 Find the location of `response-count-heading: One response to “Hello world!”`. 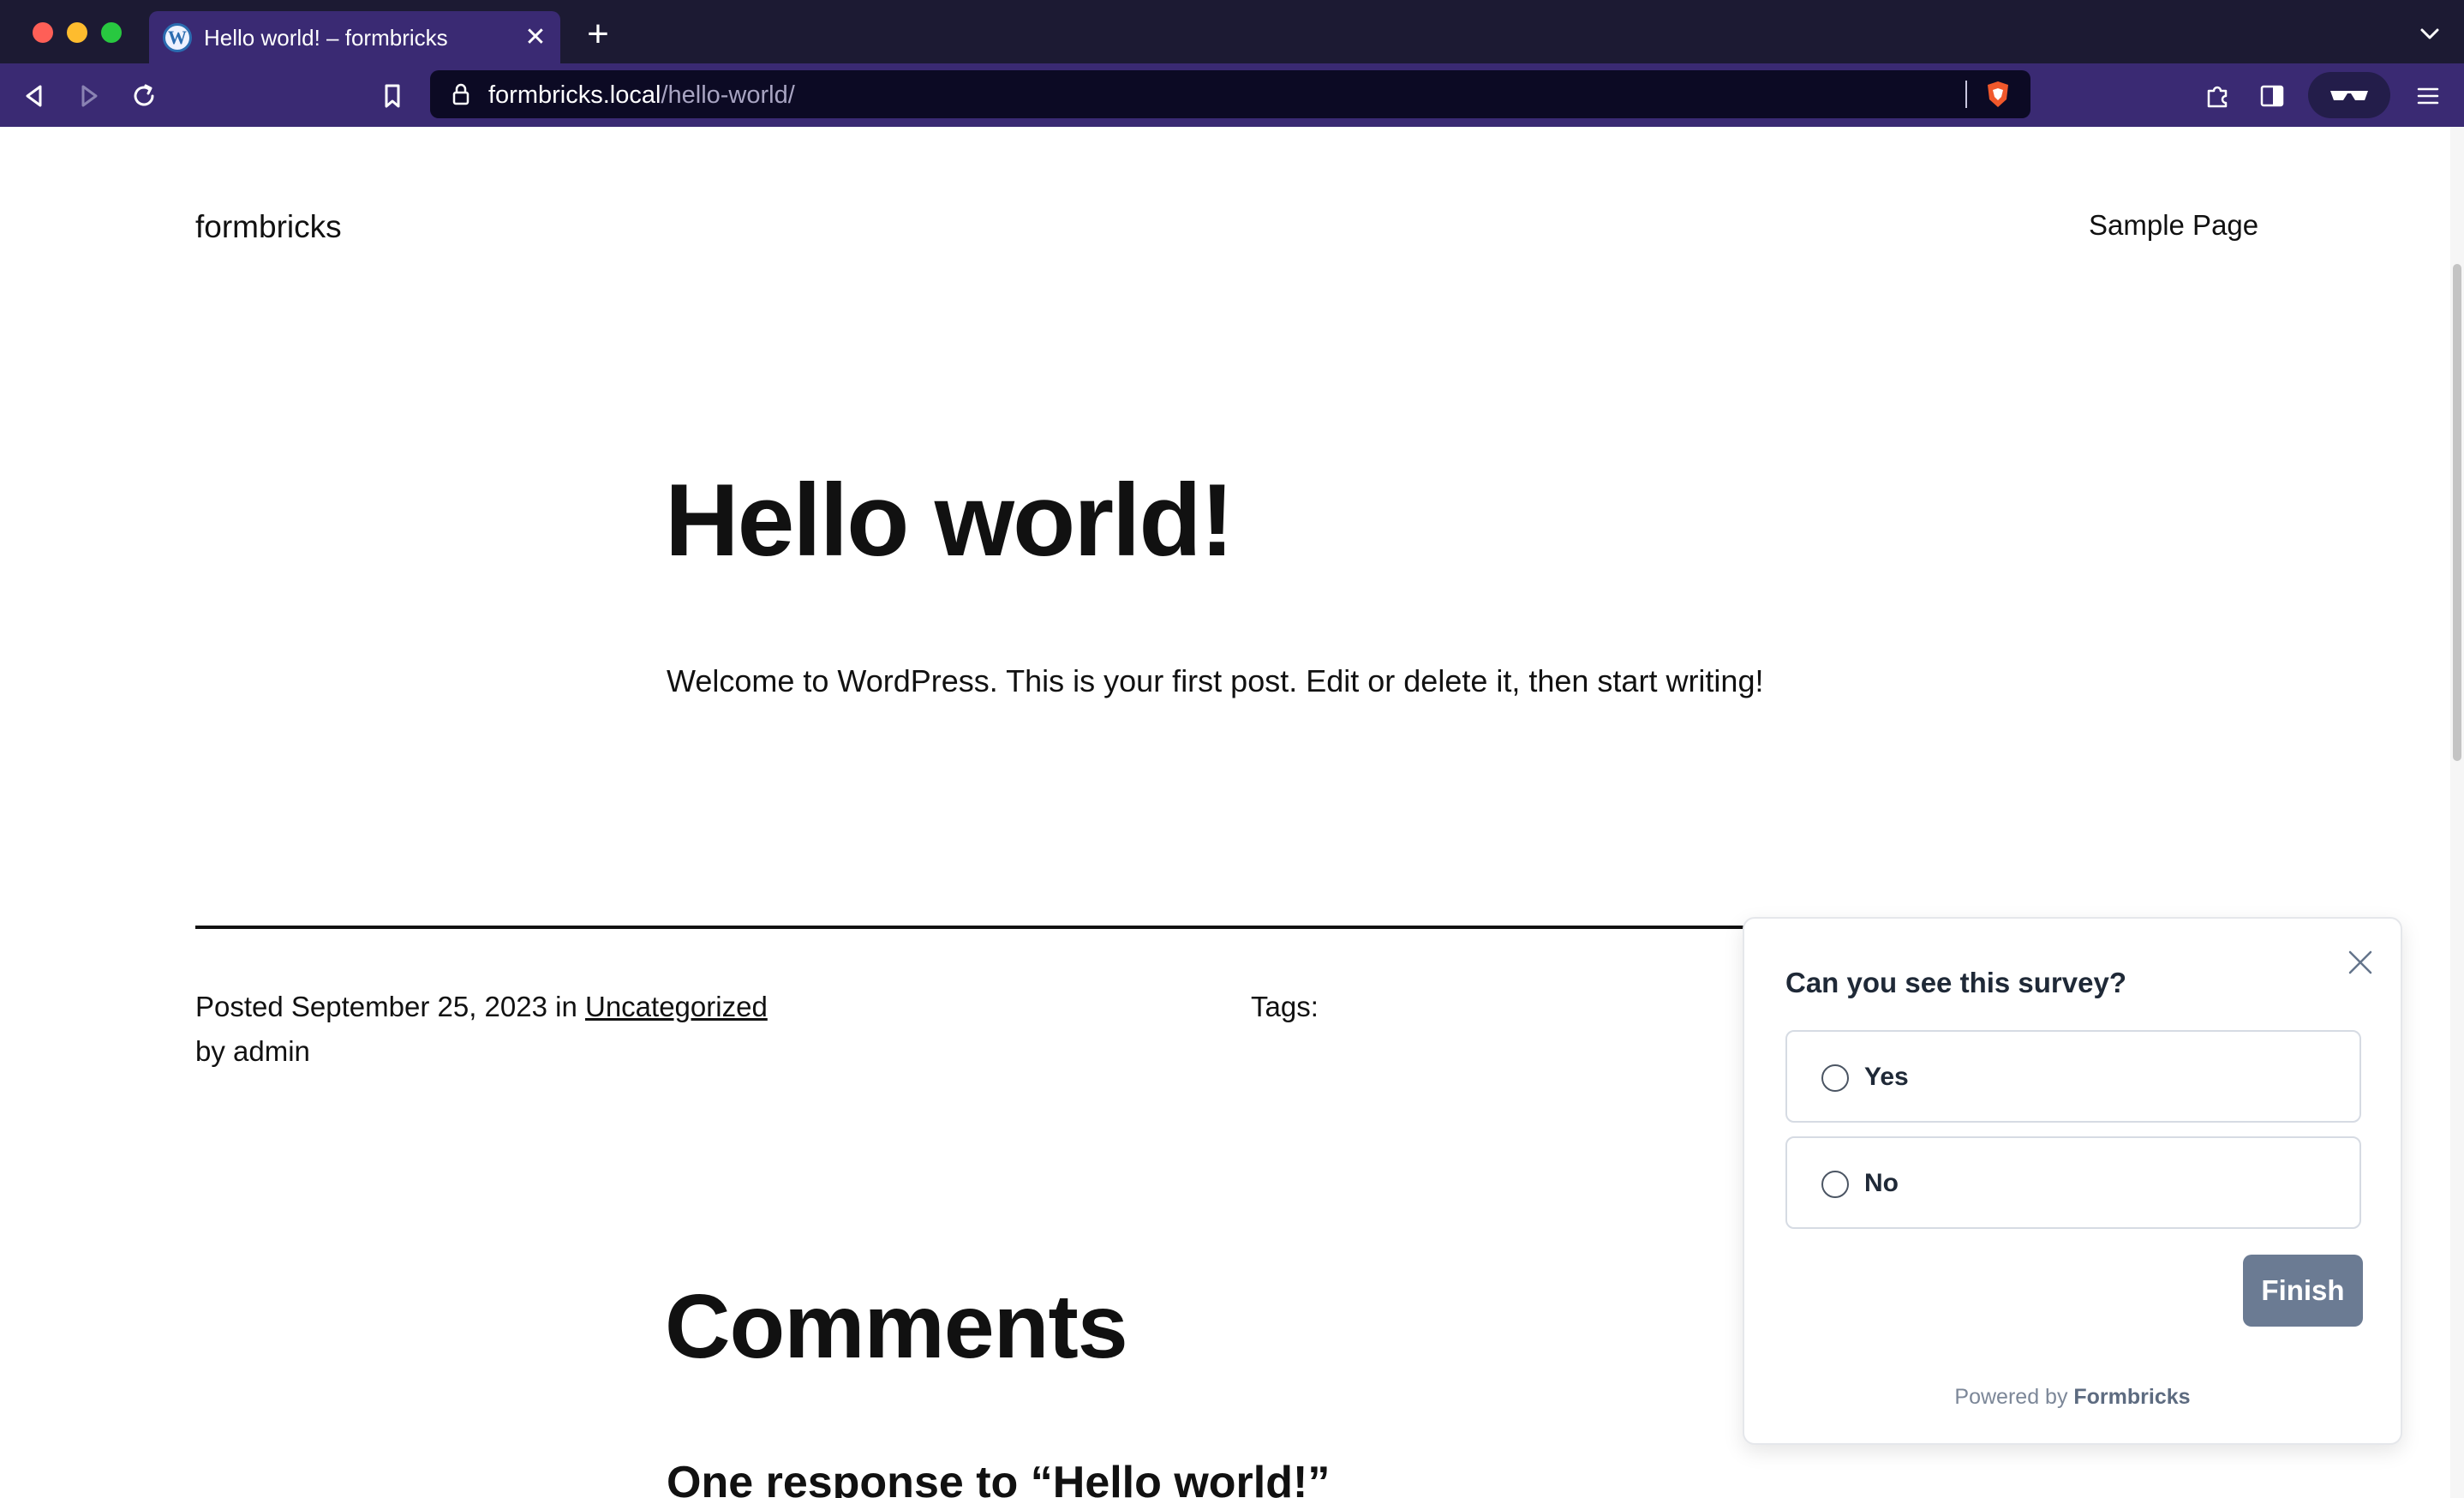

response-count-heading: One response to “Hello world!” is located at coordinates (999, 1478).